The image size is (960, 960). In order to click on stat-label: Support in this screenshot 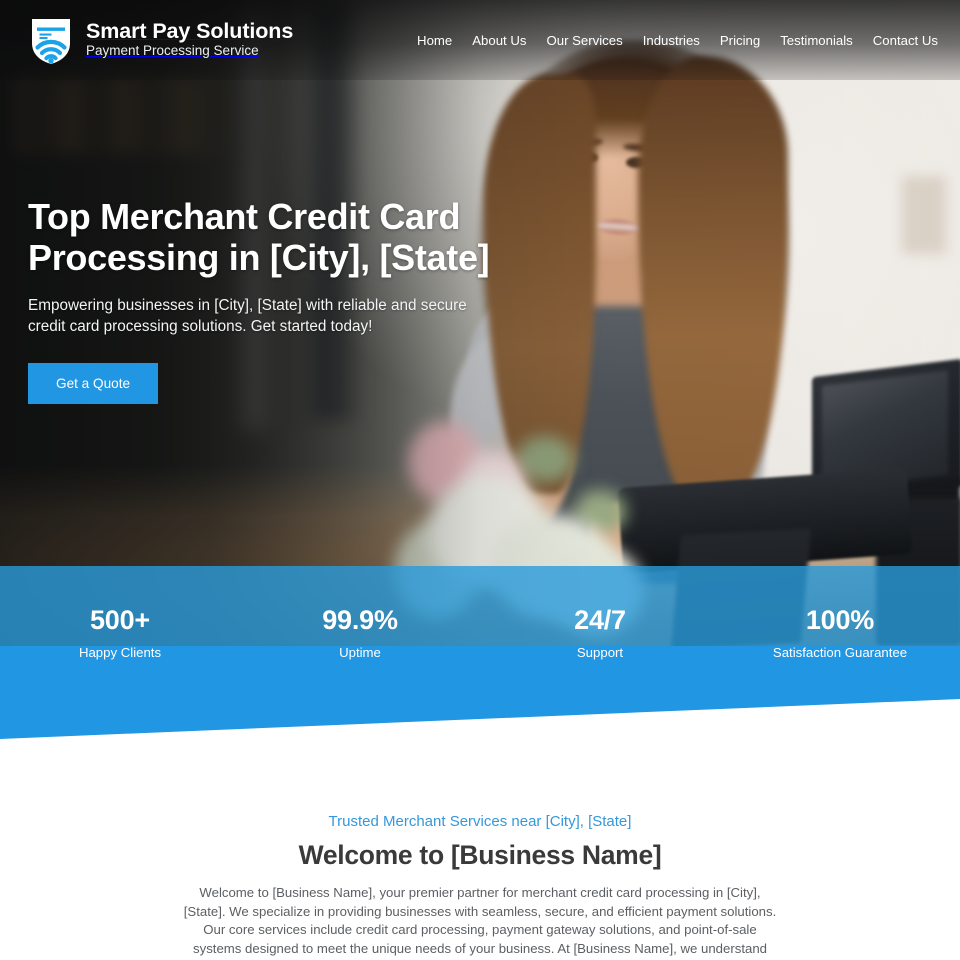, I will do `click(600, 652)`.